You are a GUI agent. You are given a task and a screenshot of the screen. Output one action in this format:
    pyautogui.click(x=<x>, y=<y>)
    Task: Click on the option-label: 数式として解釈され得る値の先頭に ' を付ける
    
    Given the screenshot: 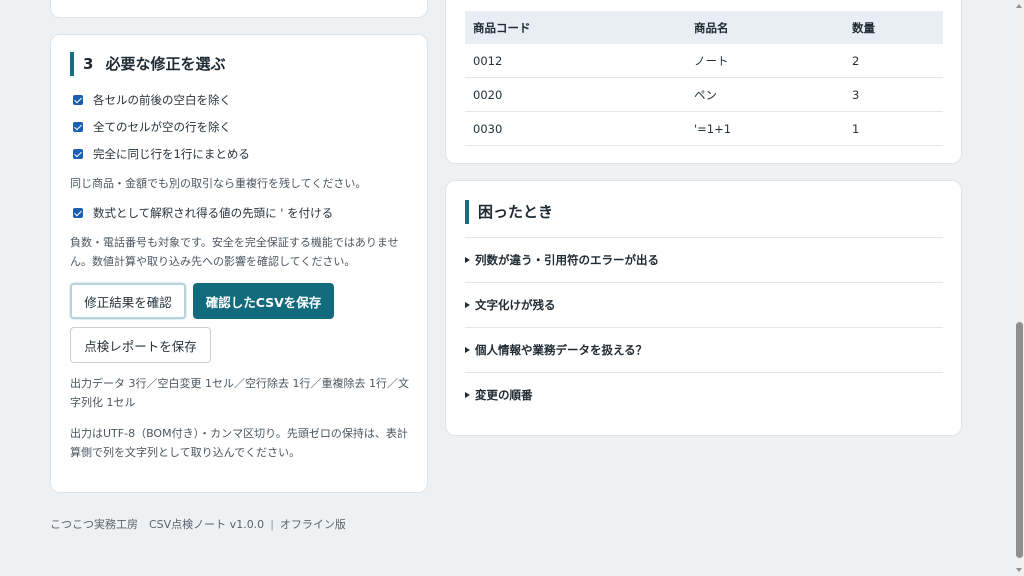 What is the action you would take?
    pyautogui.click(x=213, y=213)
    